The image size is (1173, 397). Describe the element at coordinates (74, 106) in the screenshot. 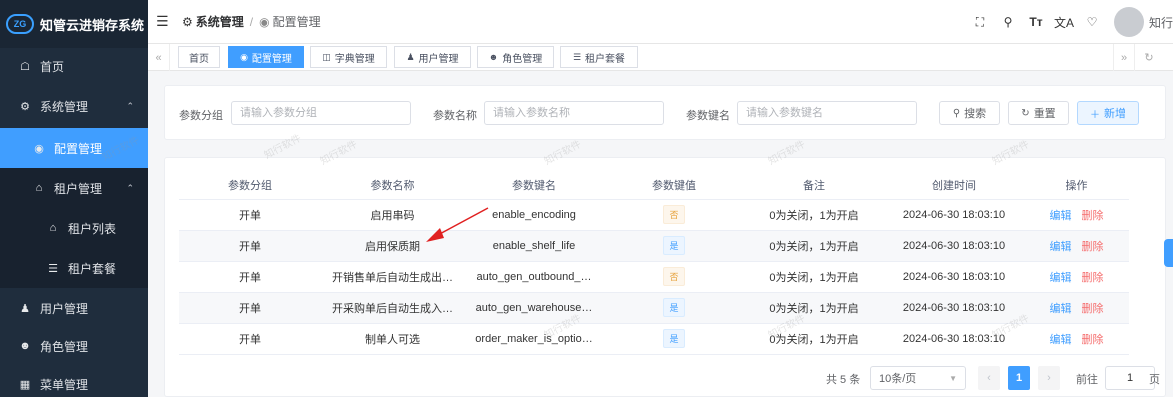

I see `sidebar-item-system: ⚙ 系统管理 ⌃` at that location.